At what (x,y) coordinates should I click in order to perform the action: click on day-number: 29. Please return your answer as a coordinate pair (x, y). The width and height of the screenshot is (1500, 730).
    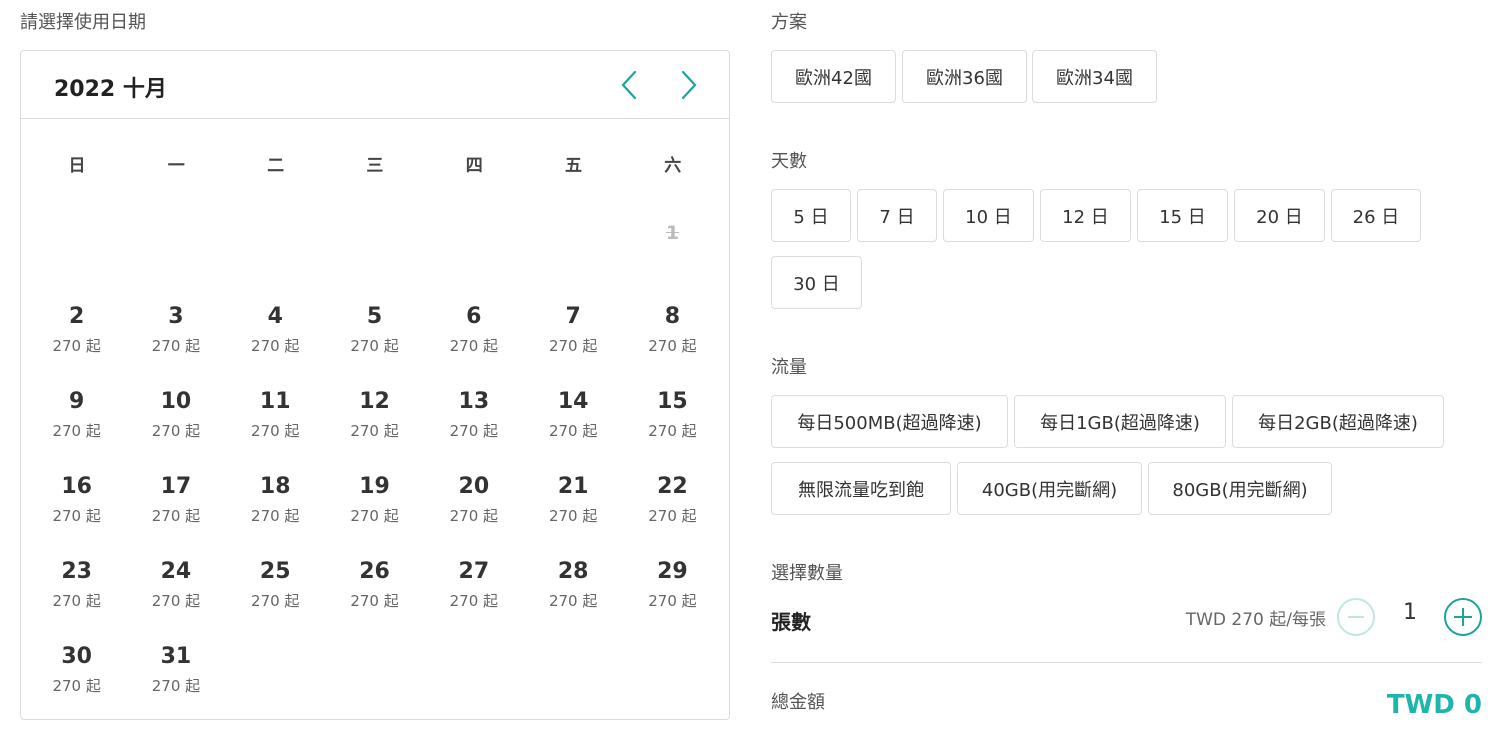
    Looking at the image, I should click on (672, 571).